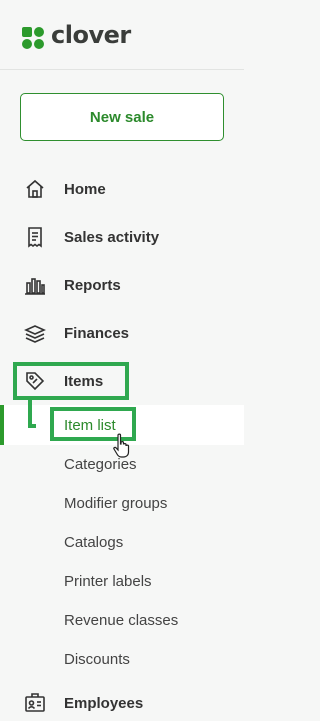 Image resolution: width=320 pixels, height=721 pixels. Describe the element at coordinates (91, 35) in the screenshot. I see `brand-name: clover` at that location.